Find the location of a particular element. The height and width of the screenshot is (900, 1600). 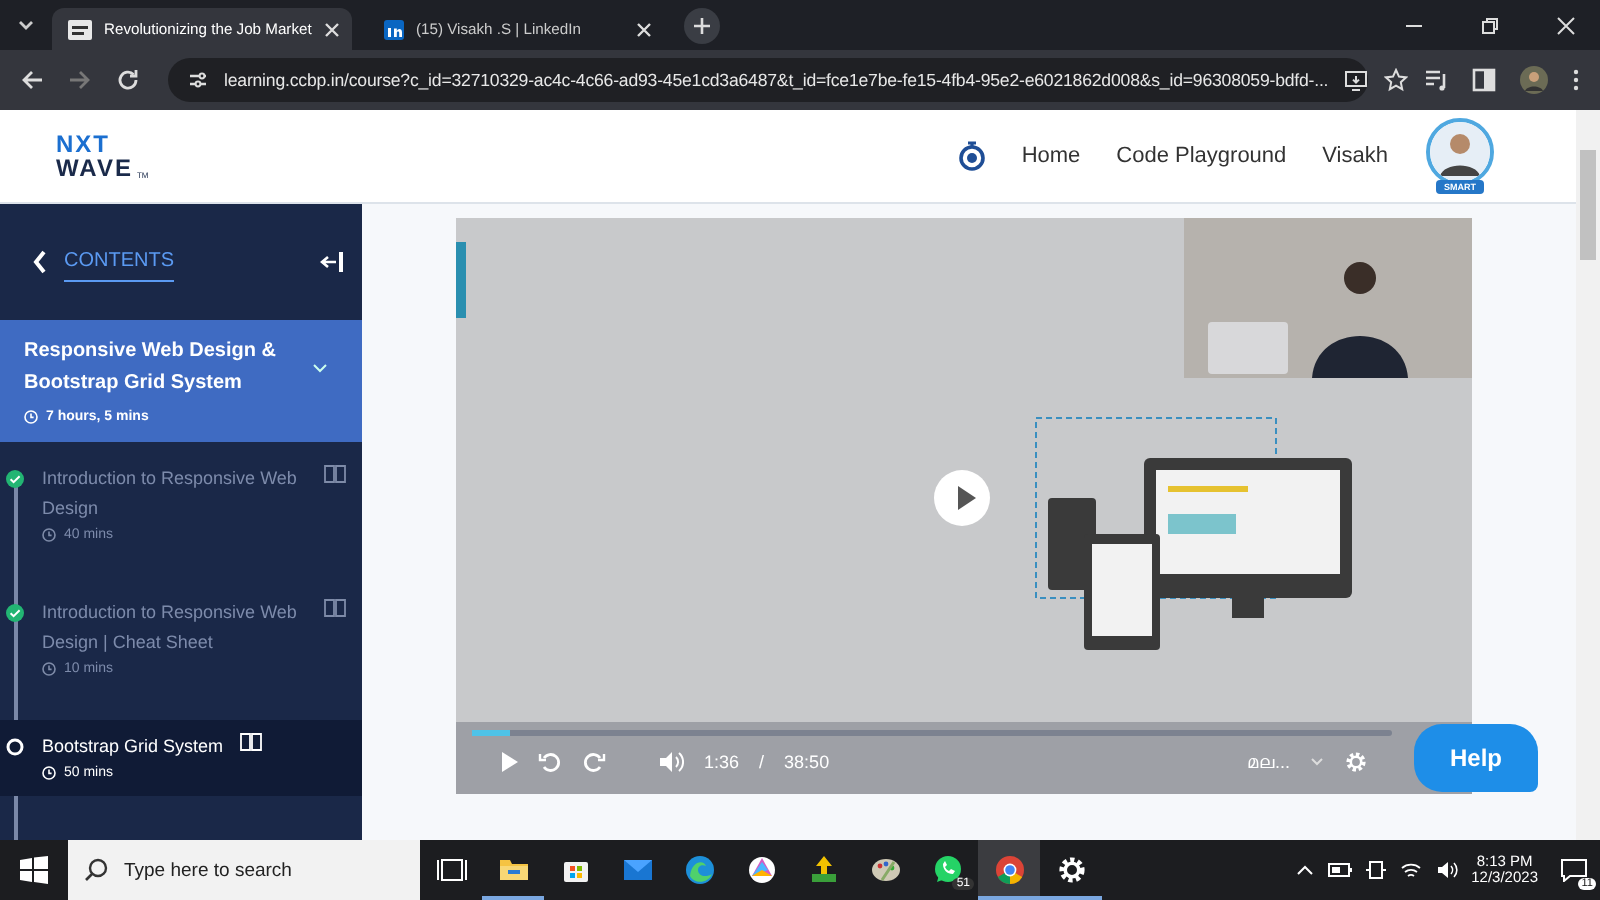

nav-link: Home is located at coordinates (1051, 156).